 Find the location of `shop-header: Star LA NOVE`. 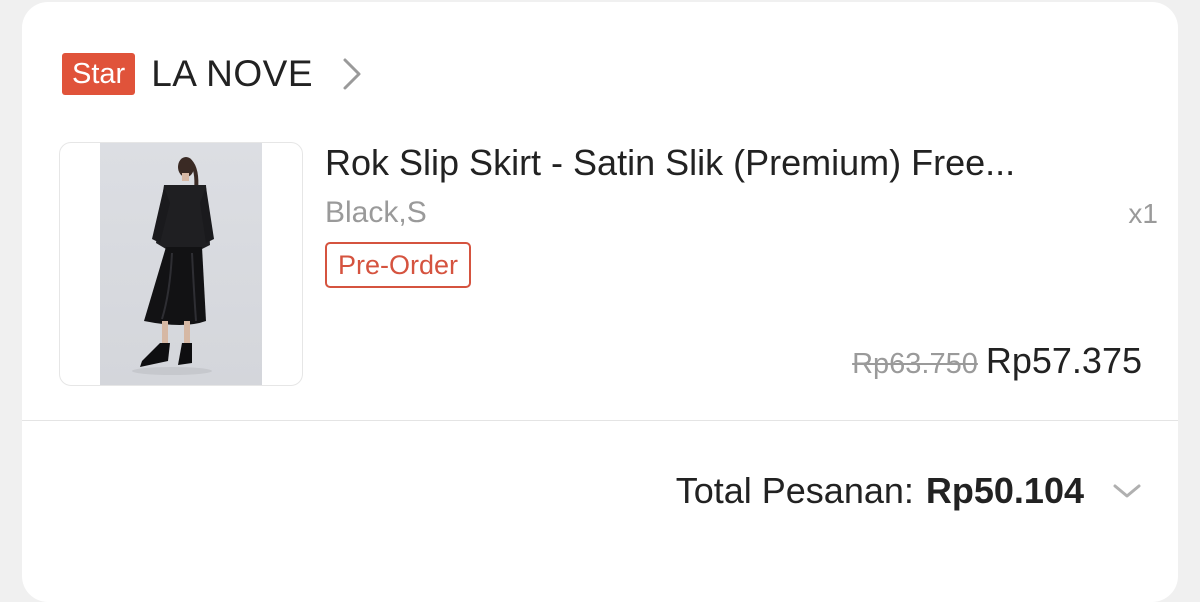

shop-header: Star LA NOVE is located at coordinates (212, 74).